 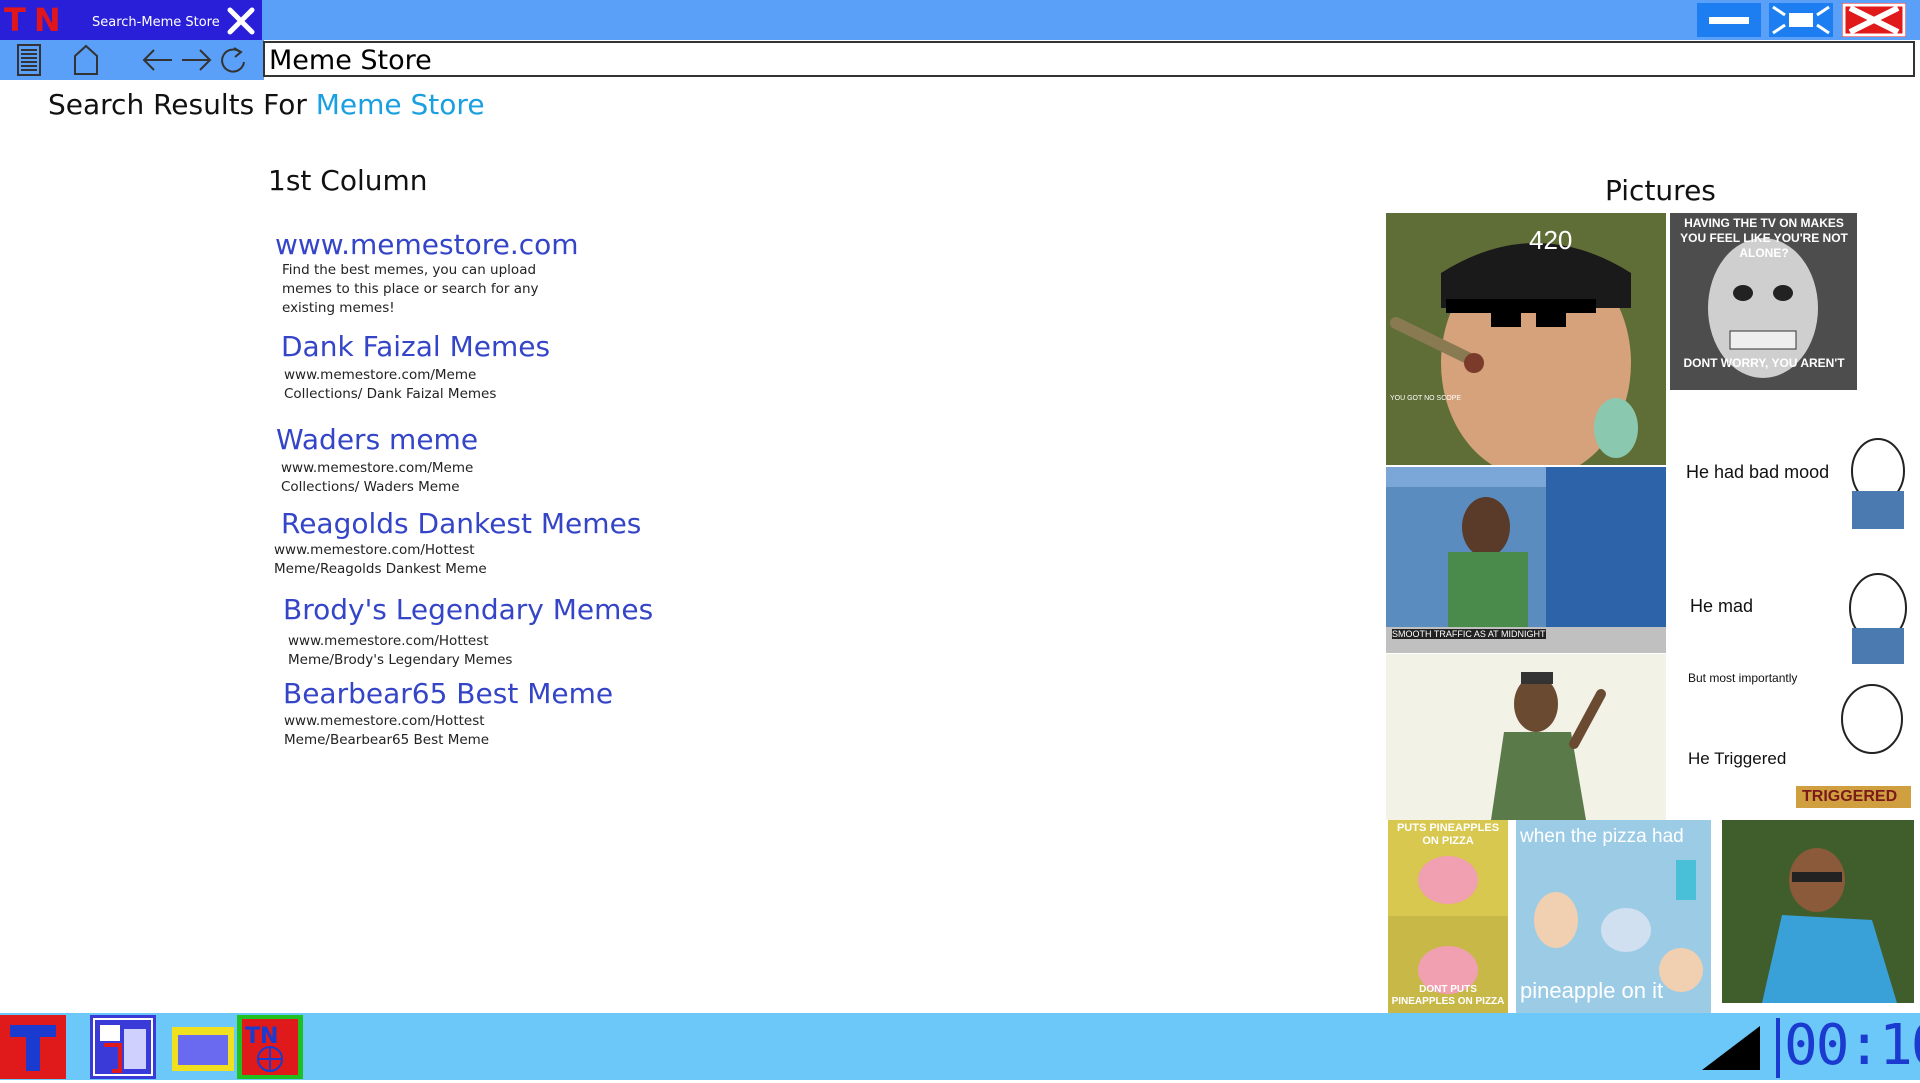 I want to click on rage-triggered-badge: TRIGGERED, so click(x=1850, y=796).